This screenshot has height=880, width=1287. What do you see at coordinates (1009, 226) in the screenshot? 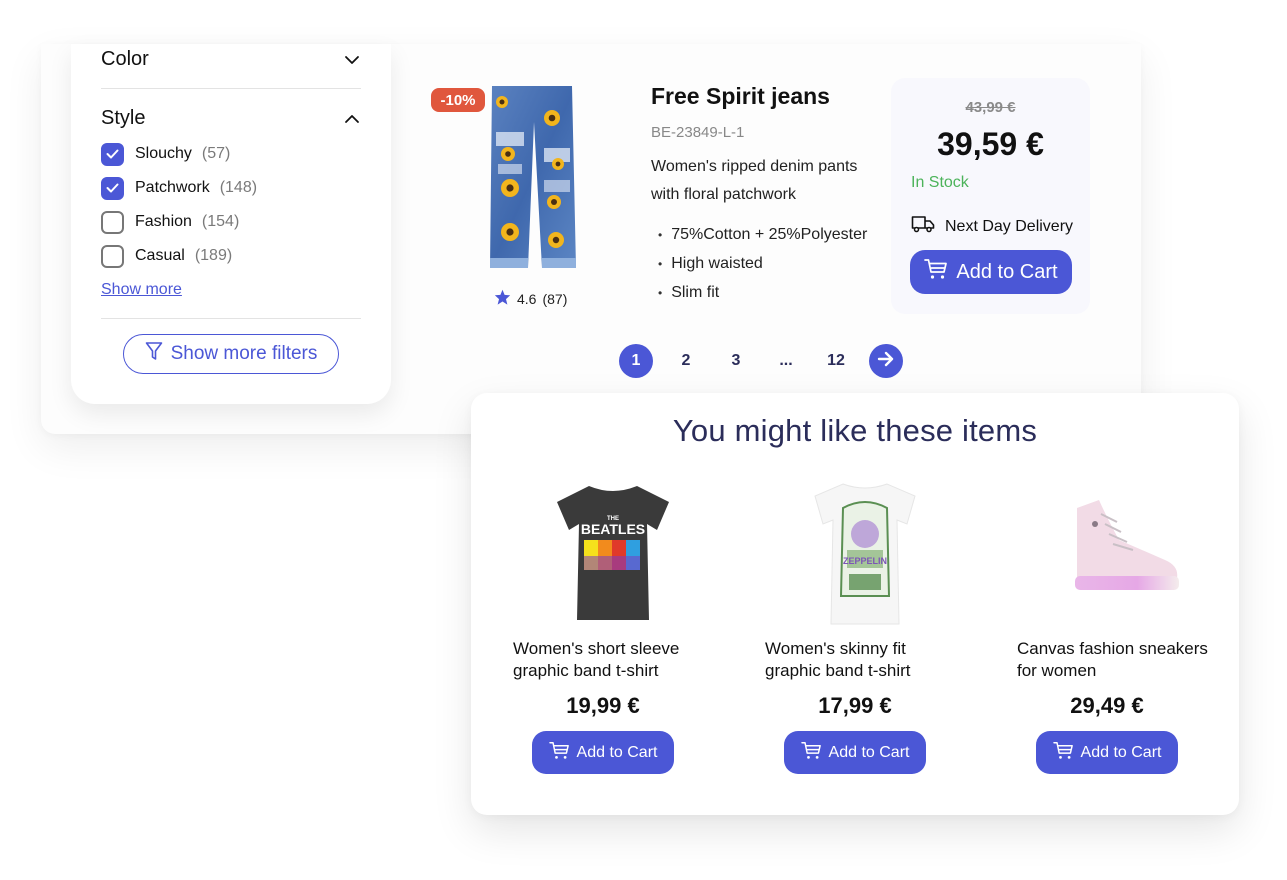
I see `delivery-label: Next Day Delivery` at bounding box center [1009, 226].